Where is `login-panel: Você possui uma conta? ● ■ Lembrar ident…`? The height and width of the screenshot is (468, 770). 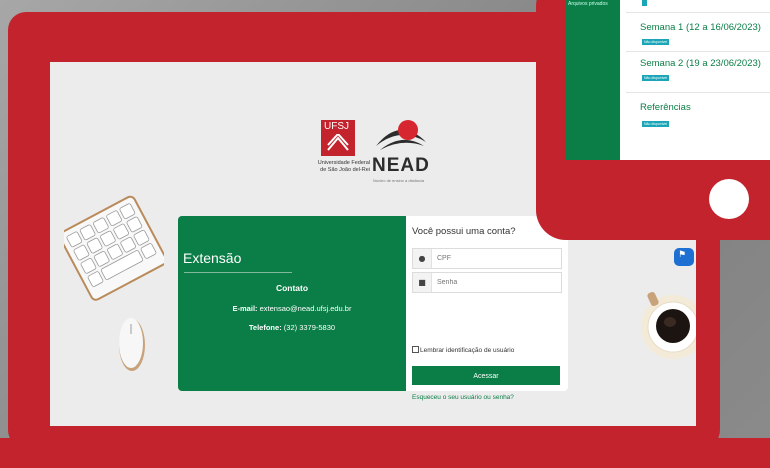 login-panel: Você possui uma conta? ● ■ Lembrar ident… is located at coordinates (487, 308).